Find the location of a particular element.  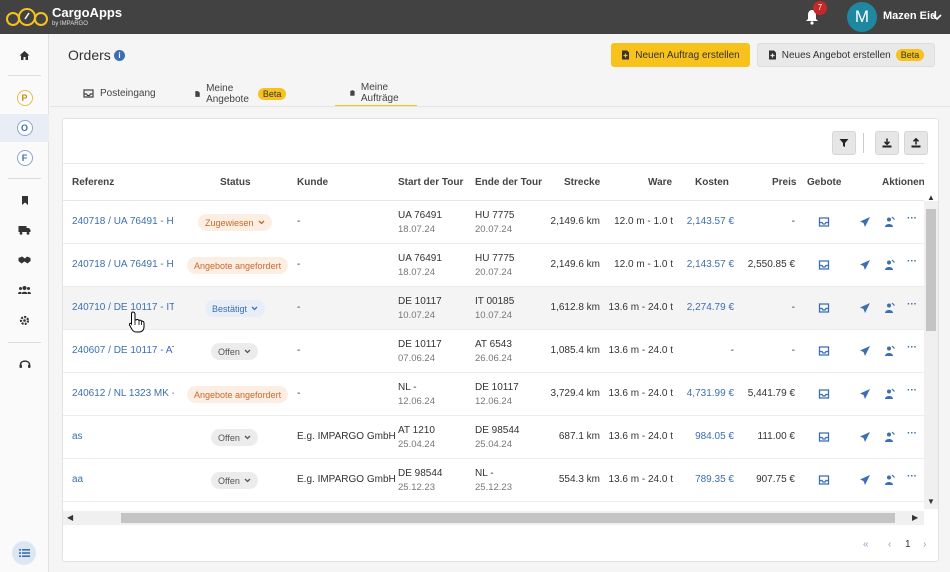

column-header-start: Start der Tour is located at coordinates (430, 182).